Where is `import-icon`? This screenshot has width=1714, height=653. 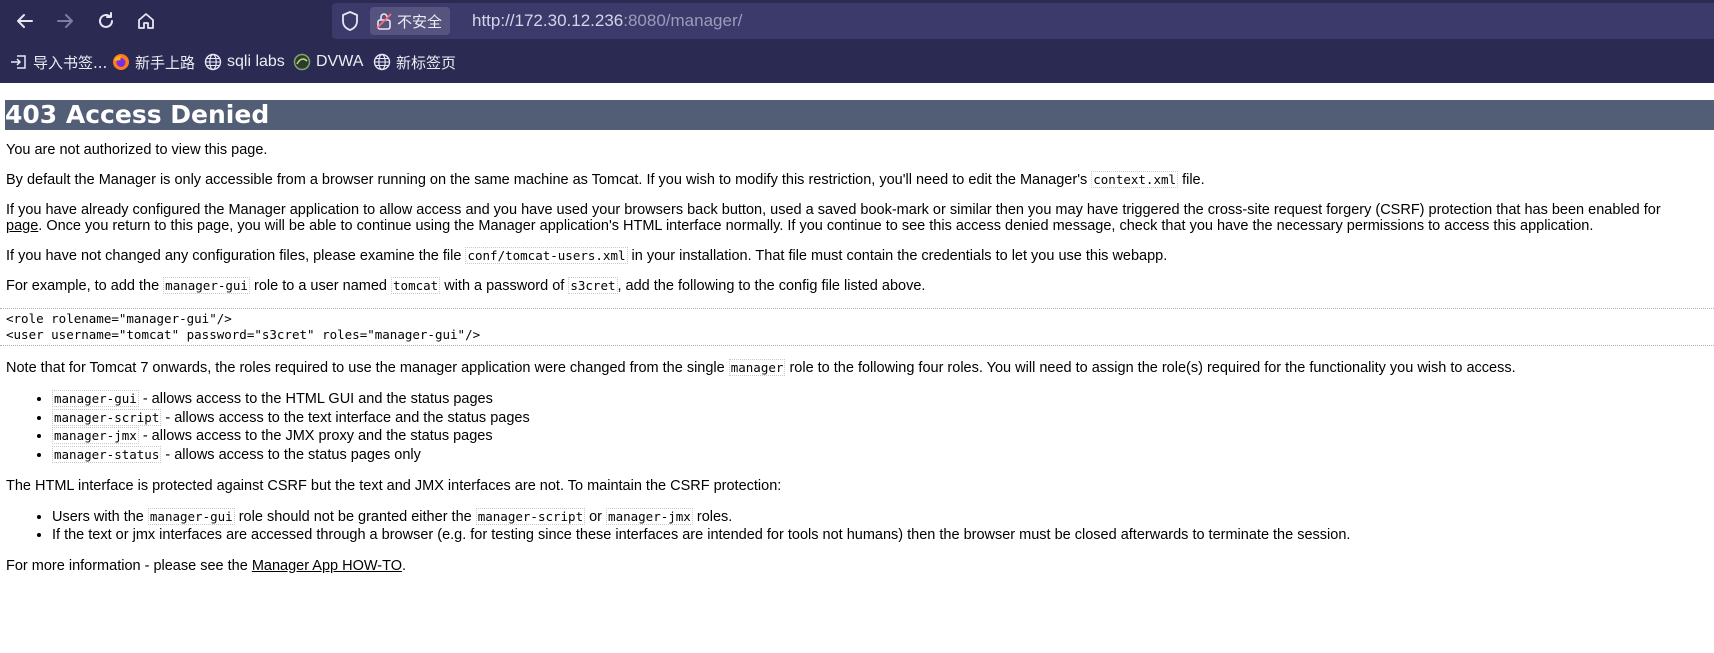 import-icon is located at coordinates (18, 62).